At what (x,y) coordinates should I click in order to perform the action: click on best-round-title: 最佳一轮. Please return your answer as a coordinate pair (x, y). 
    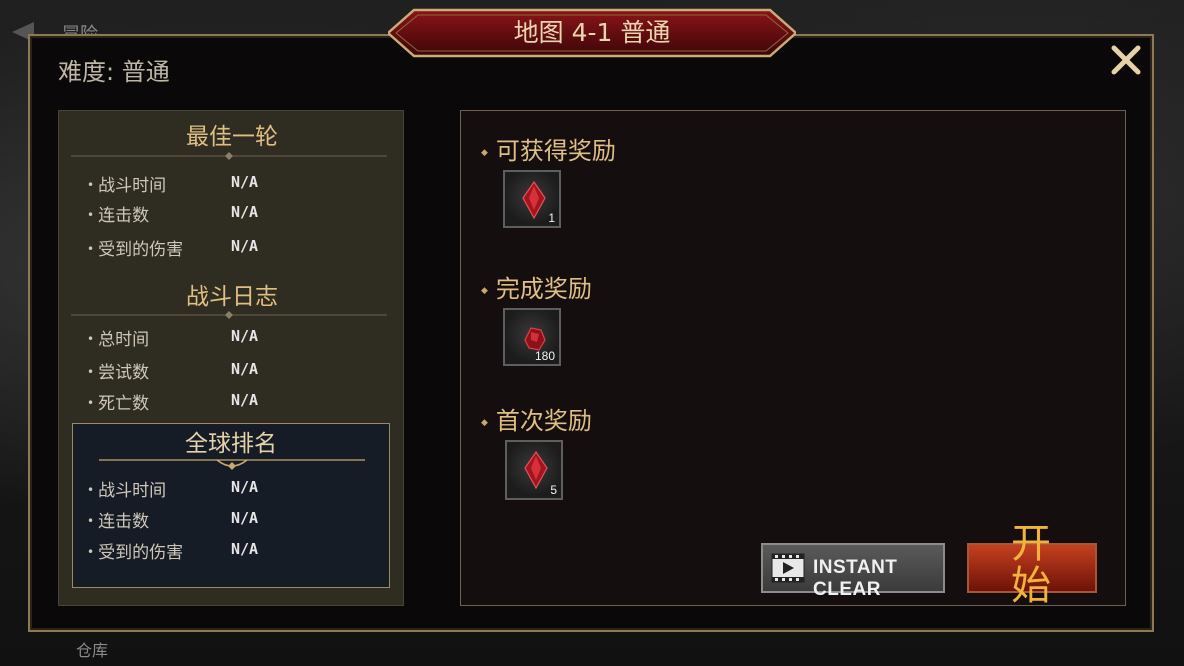
    Looking at the image, I should click on (232, 137).